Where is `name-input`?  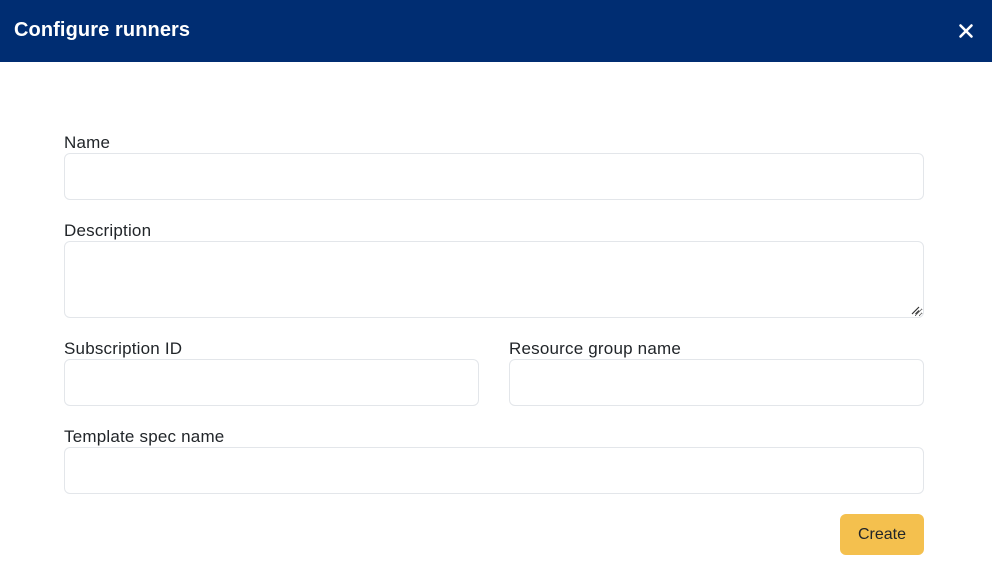
name-input is located at coordinates (494, 176).